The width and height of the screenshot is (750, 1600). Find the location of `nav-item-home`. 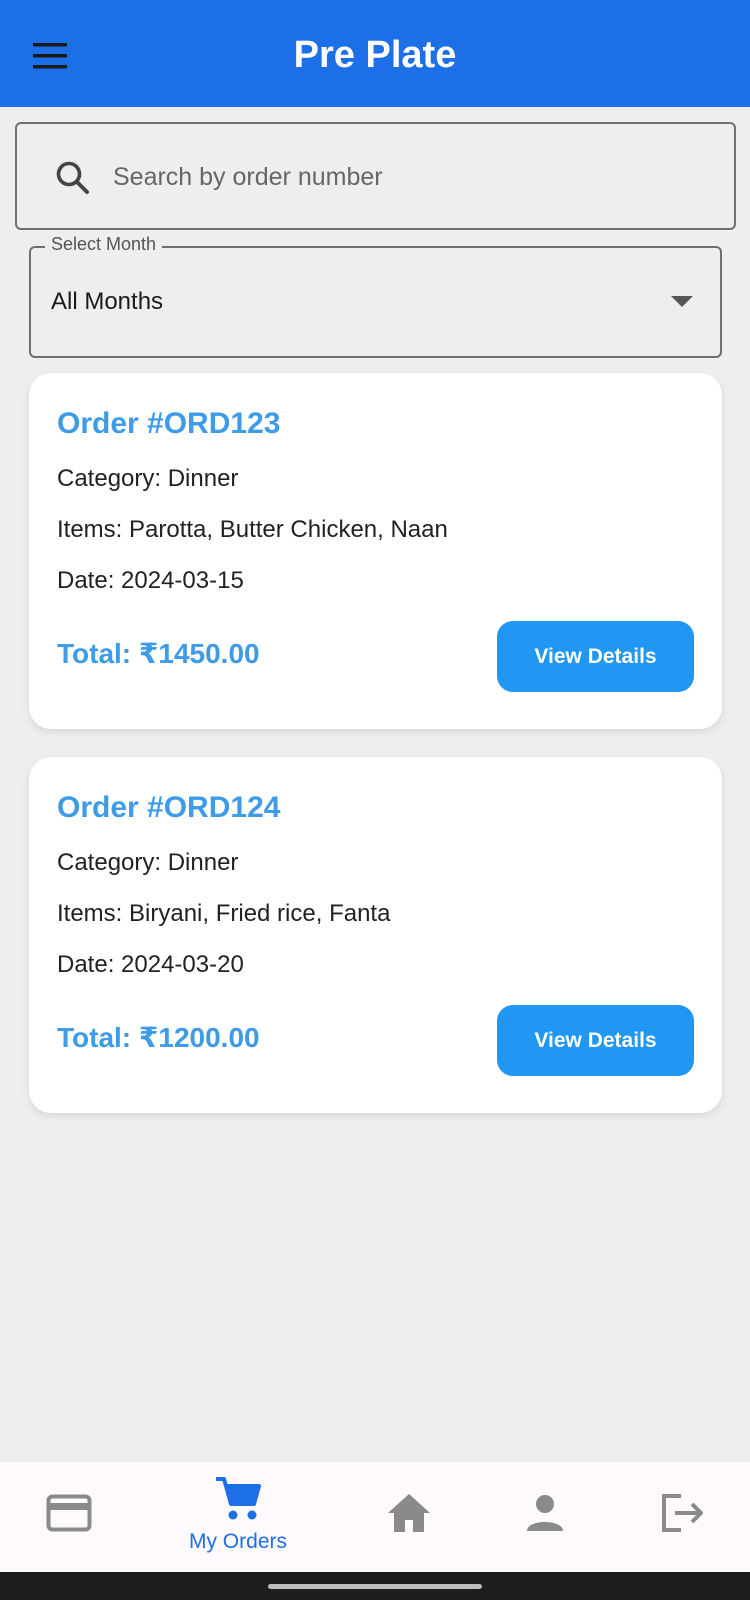

nav-item-home is located at coordinates (409, 1517).